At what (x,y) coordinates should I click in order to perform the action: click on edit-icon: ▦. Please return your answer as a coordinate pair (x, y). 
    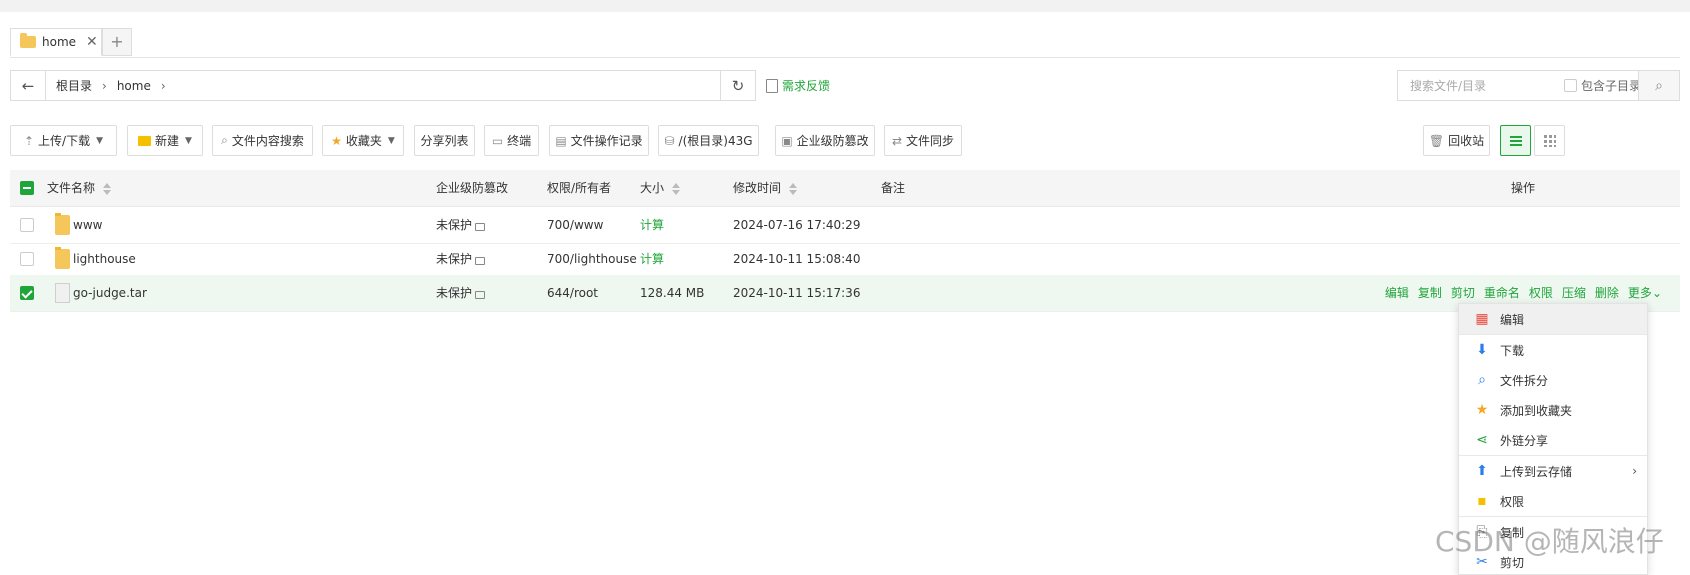
    Looking at the image, I should click on (1482, 319).